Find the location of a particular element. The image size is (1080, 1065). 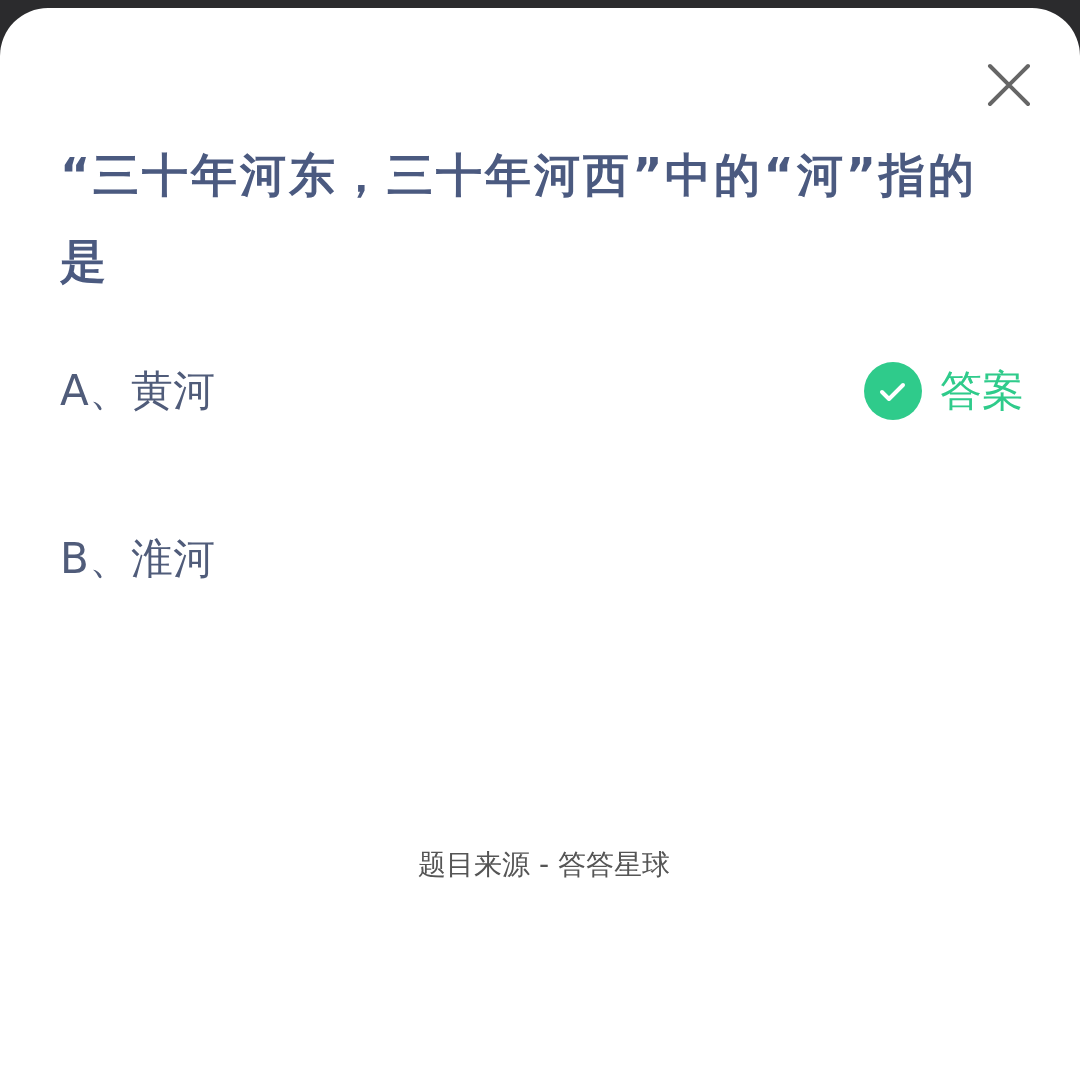

answer-label: 答案 is located at coordinates (982, 391).